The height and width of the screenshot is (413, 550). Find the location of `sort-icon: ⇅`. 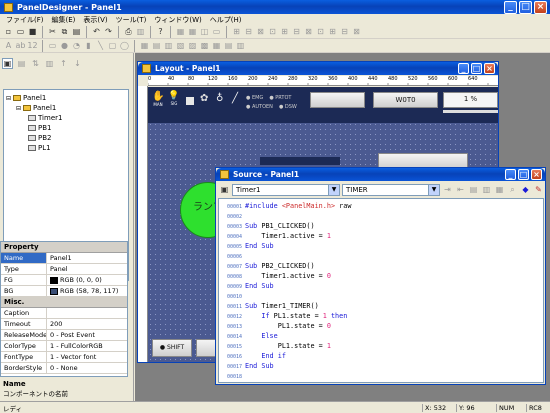

sort-icon: ⇅ is located at coordinates (35, 63).